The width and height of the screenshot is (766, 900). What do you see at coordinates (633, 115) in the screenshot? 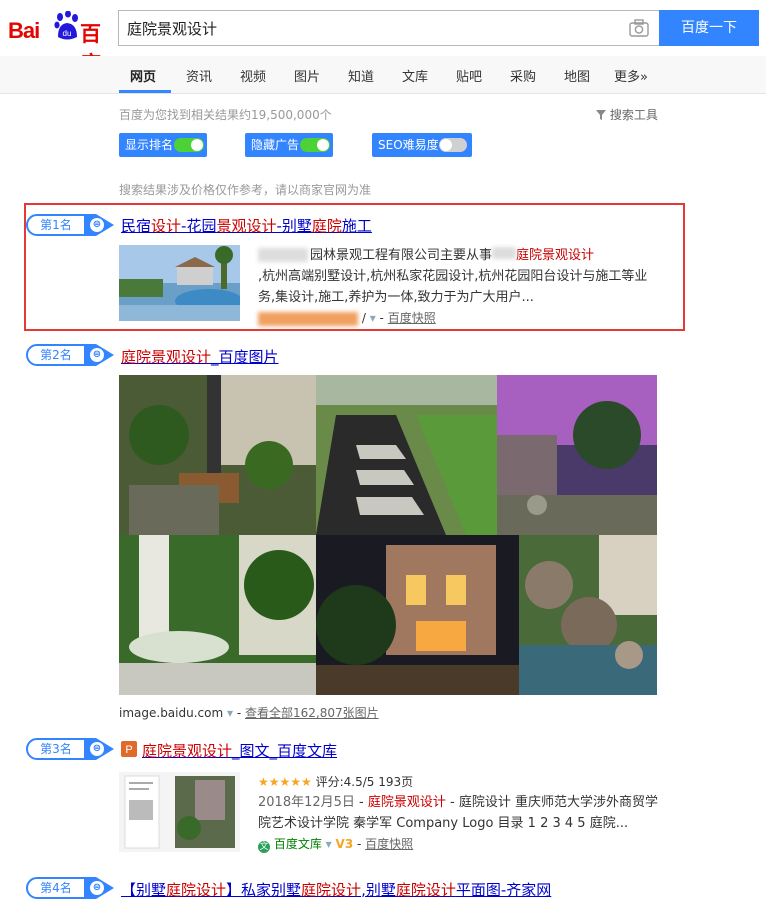
I see `search-tools-label: 搜索工具` at bounding box center [633, 115].